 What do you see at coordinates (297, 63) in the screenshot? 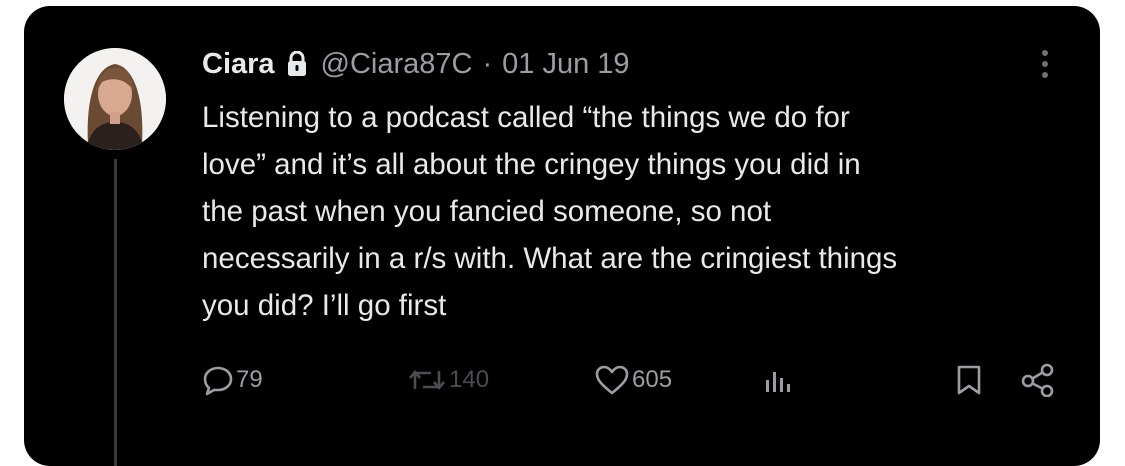
I see `lock-icon` at bounding box center [297, 63].